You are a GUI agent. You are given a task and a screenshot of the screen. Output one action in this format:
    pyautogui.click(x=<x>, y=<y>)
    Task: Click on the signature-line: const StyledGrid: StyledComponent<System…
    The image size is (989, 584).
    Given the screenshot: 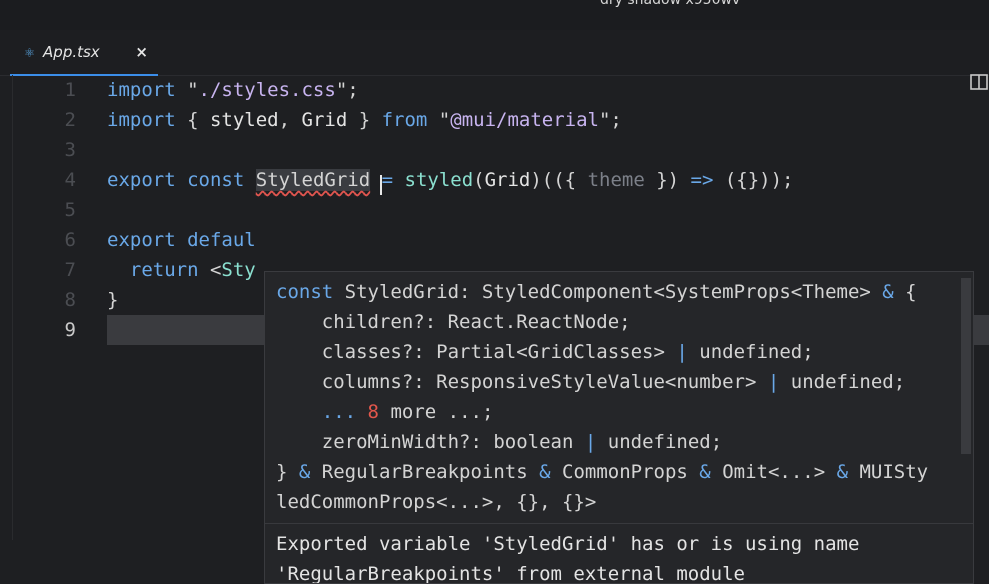 What is the action you would take?
    pyautogui.click(x=602, y=292)
    